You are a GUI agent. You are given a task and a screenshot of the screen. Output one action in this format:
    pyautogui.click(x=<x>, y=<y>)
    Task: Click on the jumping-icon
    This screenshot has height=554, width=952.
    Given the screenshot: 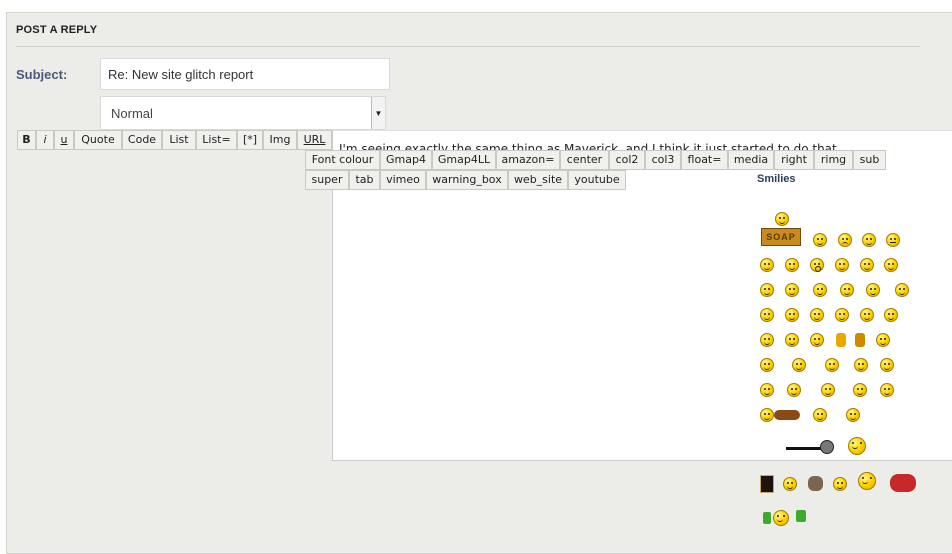 What is the action you would take?
    pyautogui.click(x=857, y=446)
    